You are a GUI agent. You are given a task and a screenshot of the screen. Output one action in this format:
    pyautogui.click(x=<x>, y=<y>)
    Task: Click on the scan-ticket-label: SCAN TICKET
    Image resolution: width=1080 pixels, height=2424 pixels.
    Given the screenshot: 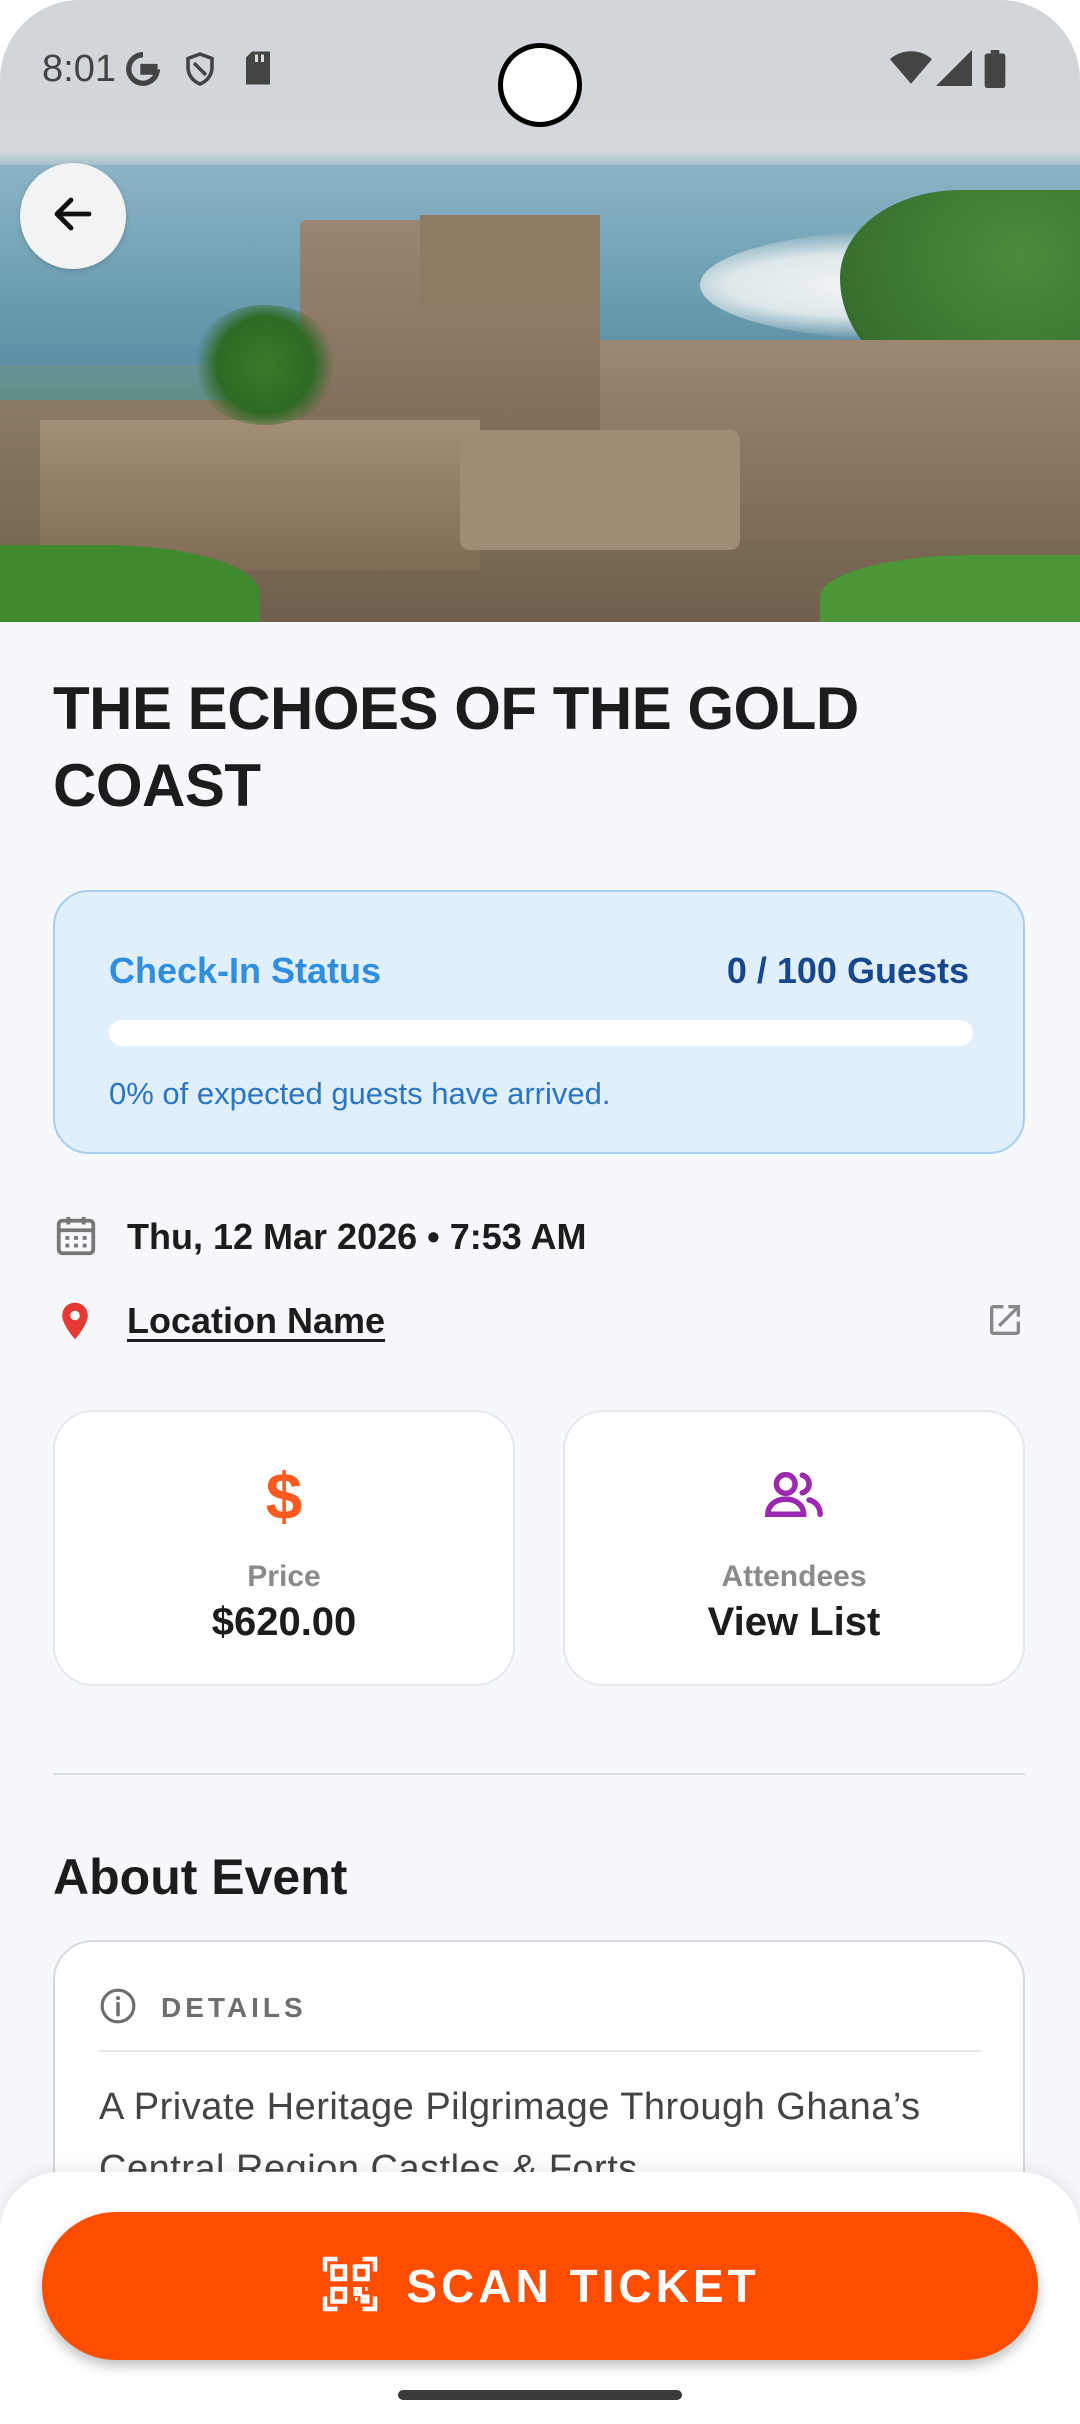 What is the action you would take?
    pyautogui.click(x=583, y=2286)
    